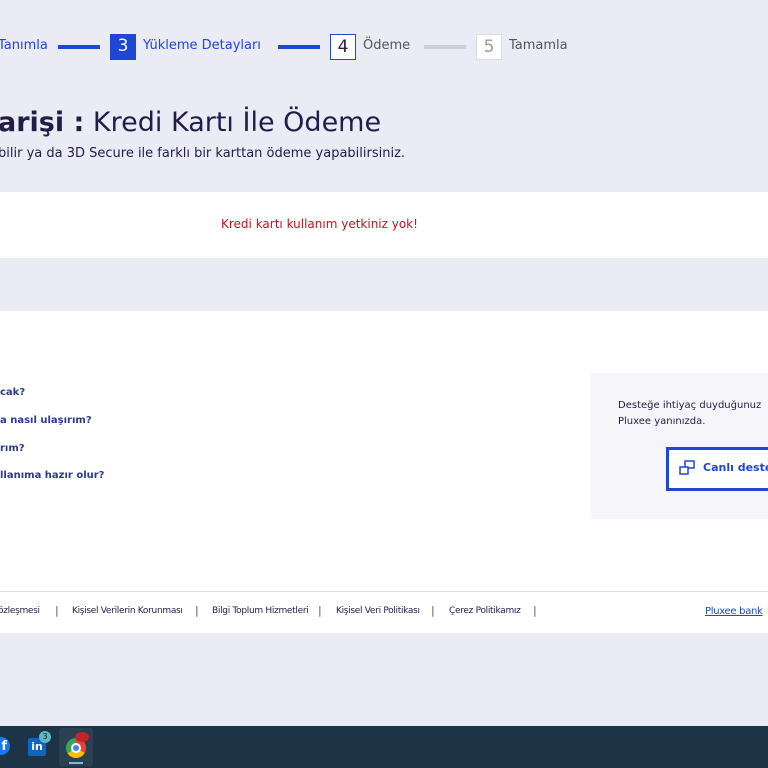  I want to click on faq-item: cak?, so click(12, 392).